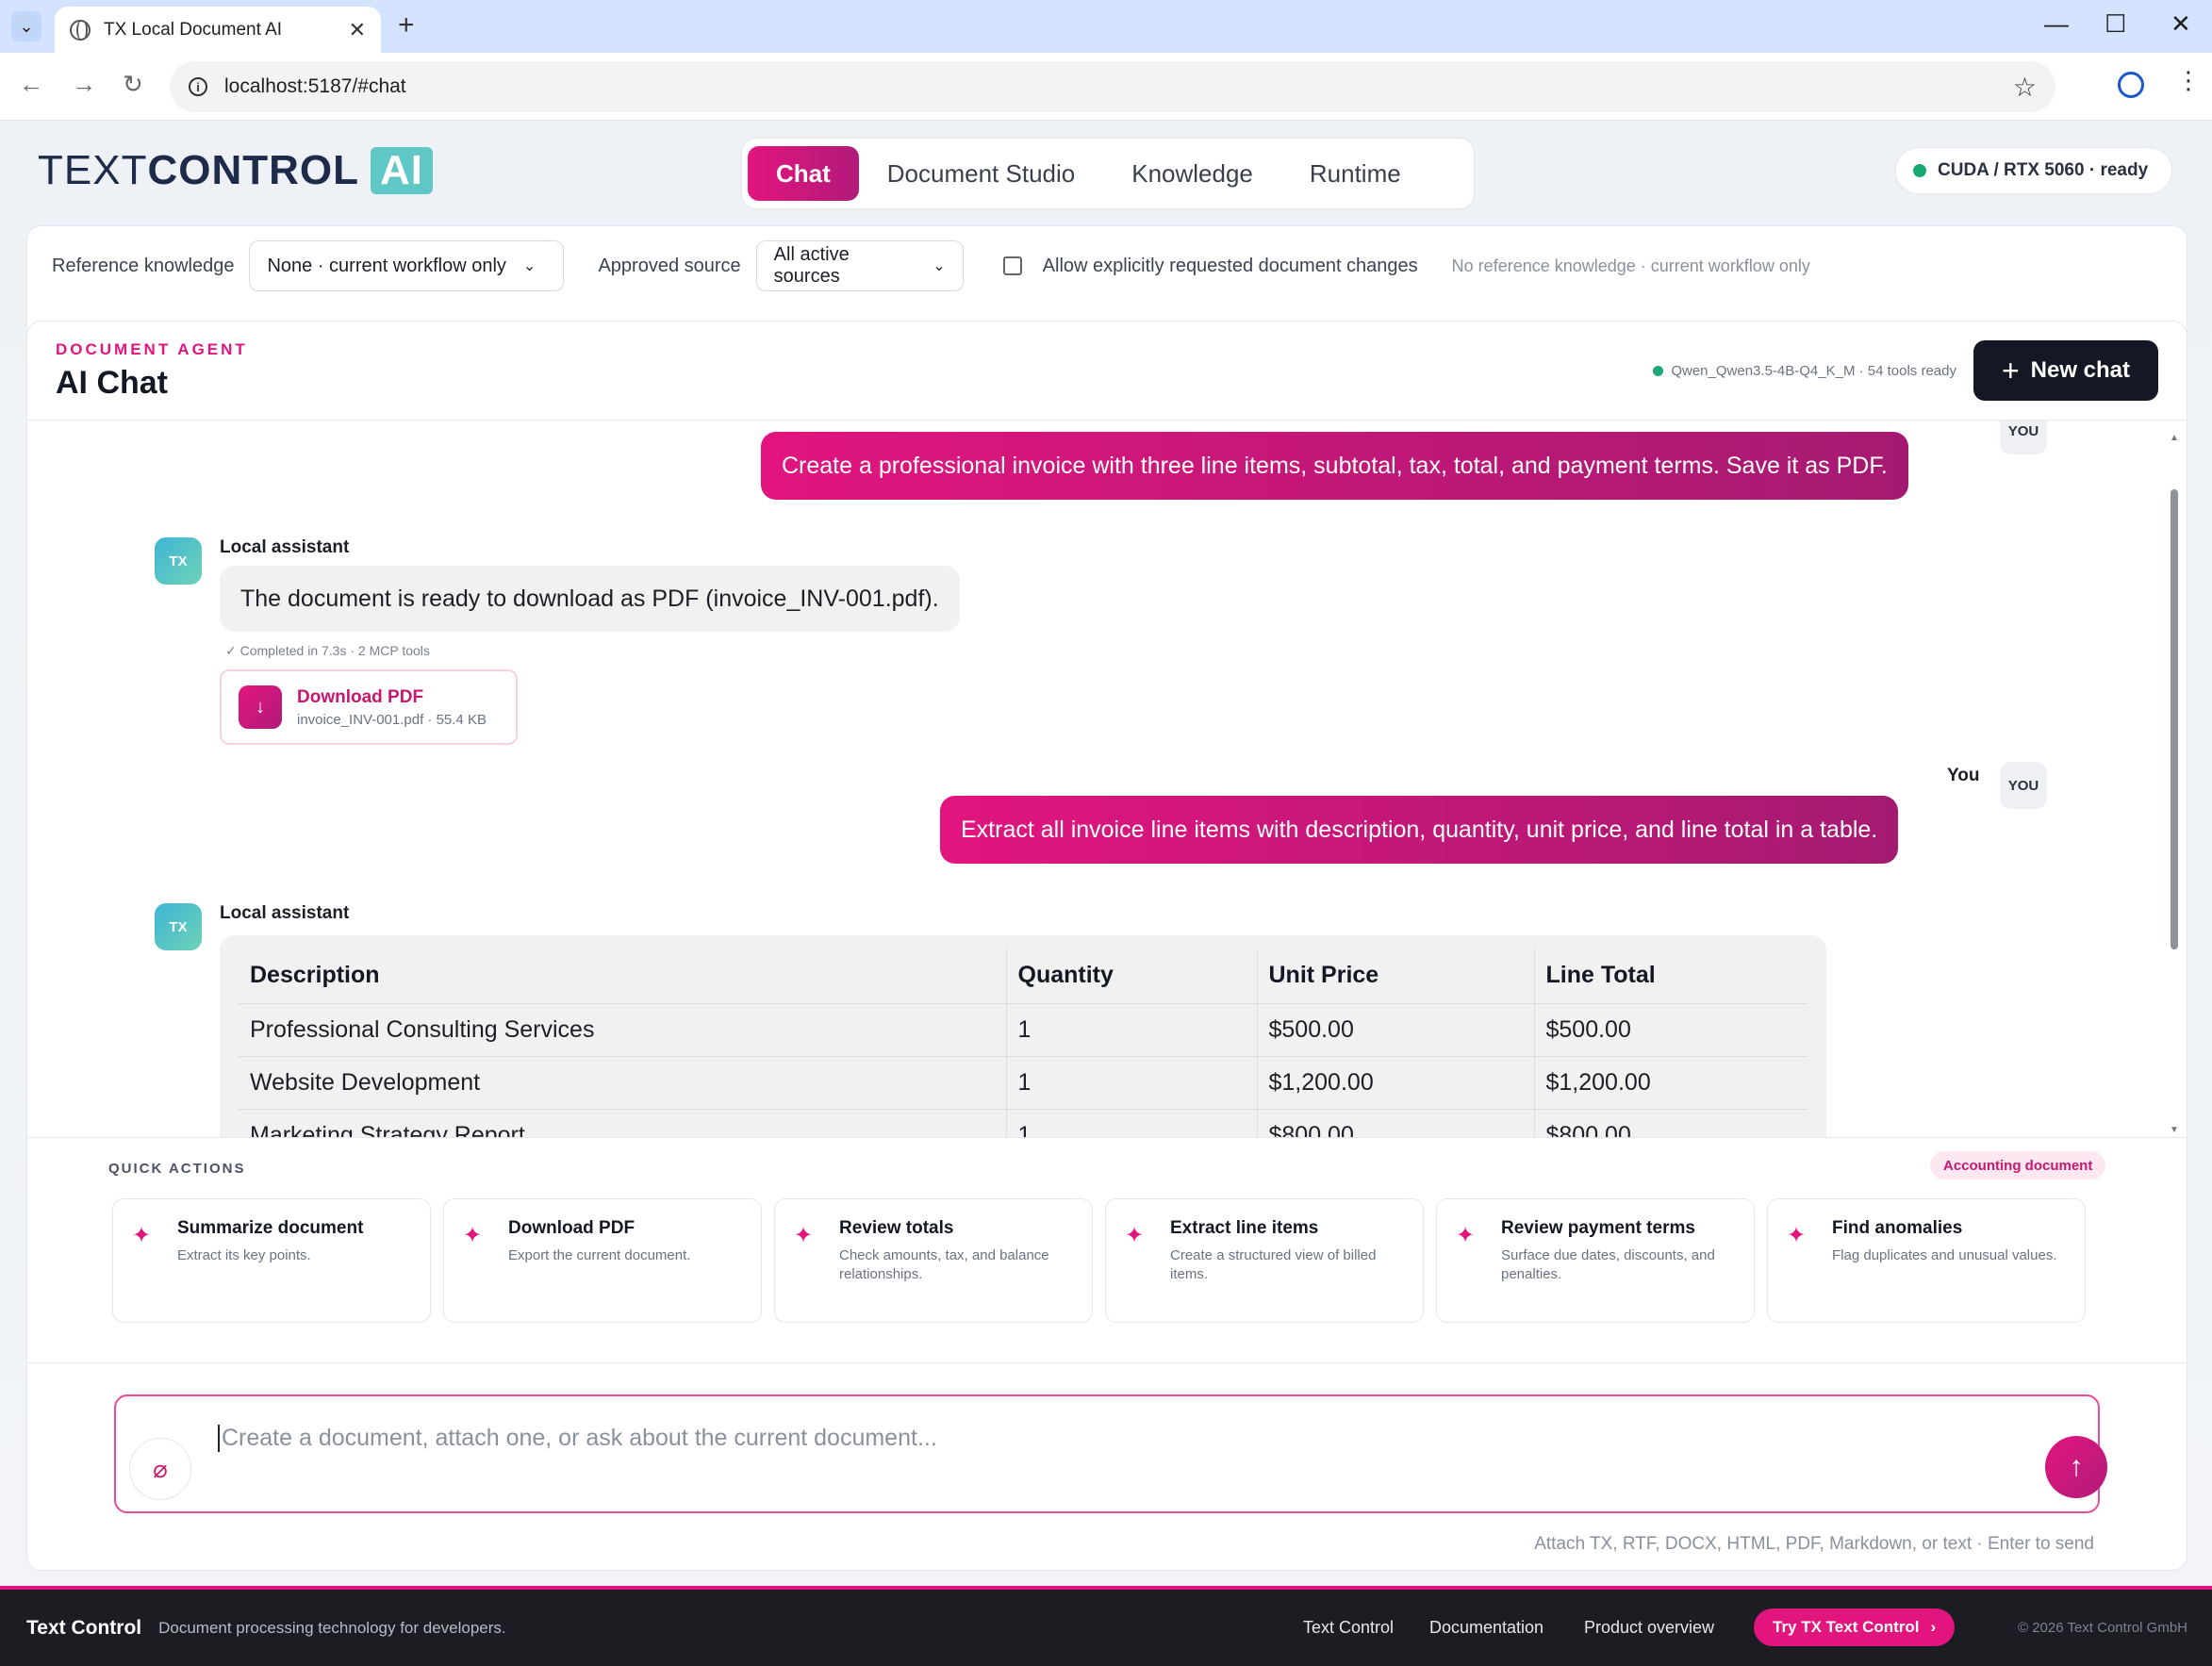 The width and height of the screenshot is (2212, 1666). What do you see at coordinates (939, 266) in the screenshot?
I see `chevron-down-icon: ⌄` at bounding box center [939, 266].